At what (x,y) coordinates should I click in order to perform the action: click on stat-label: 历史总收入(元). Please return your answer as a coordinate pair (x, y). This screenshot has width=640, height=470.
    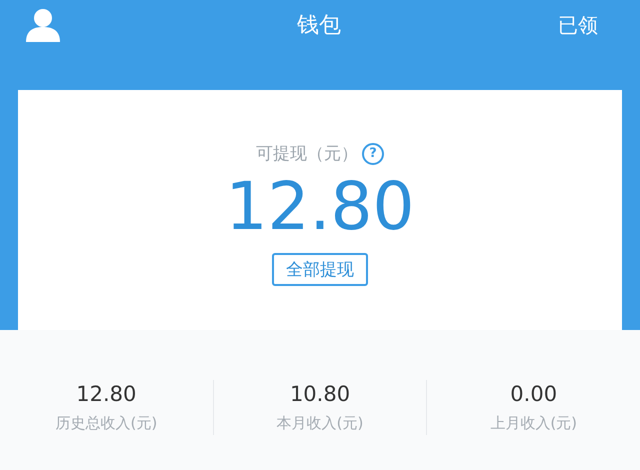
    Looking at the image, I should click on (106, 423).